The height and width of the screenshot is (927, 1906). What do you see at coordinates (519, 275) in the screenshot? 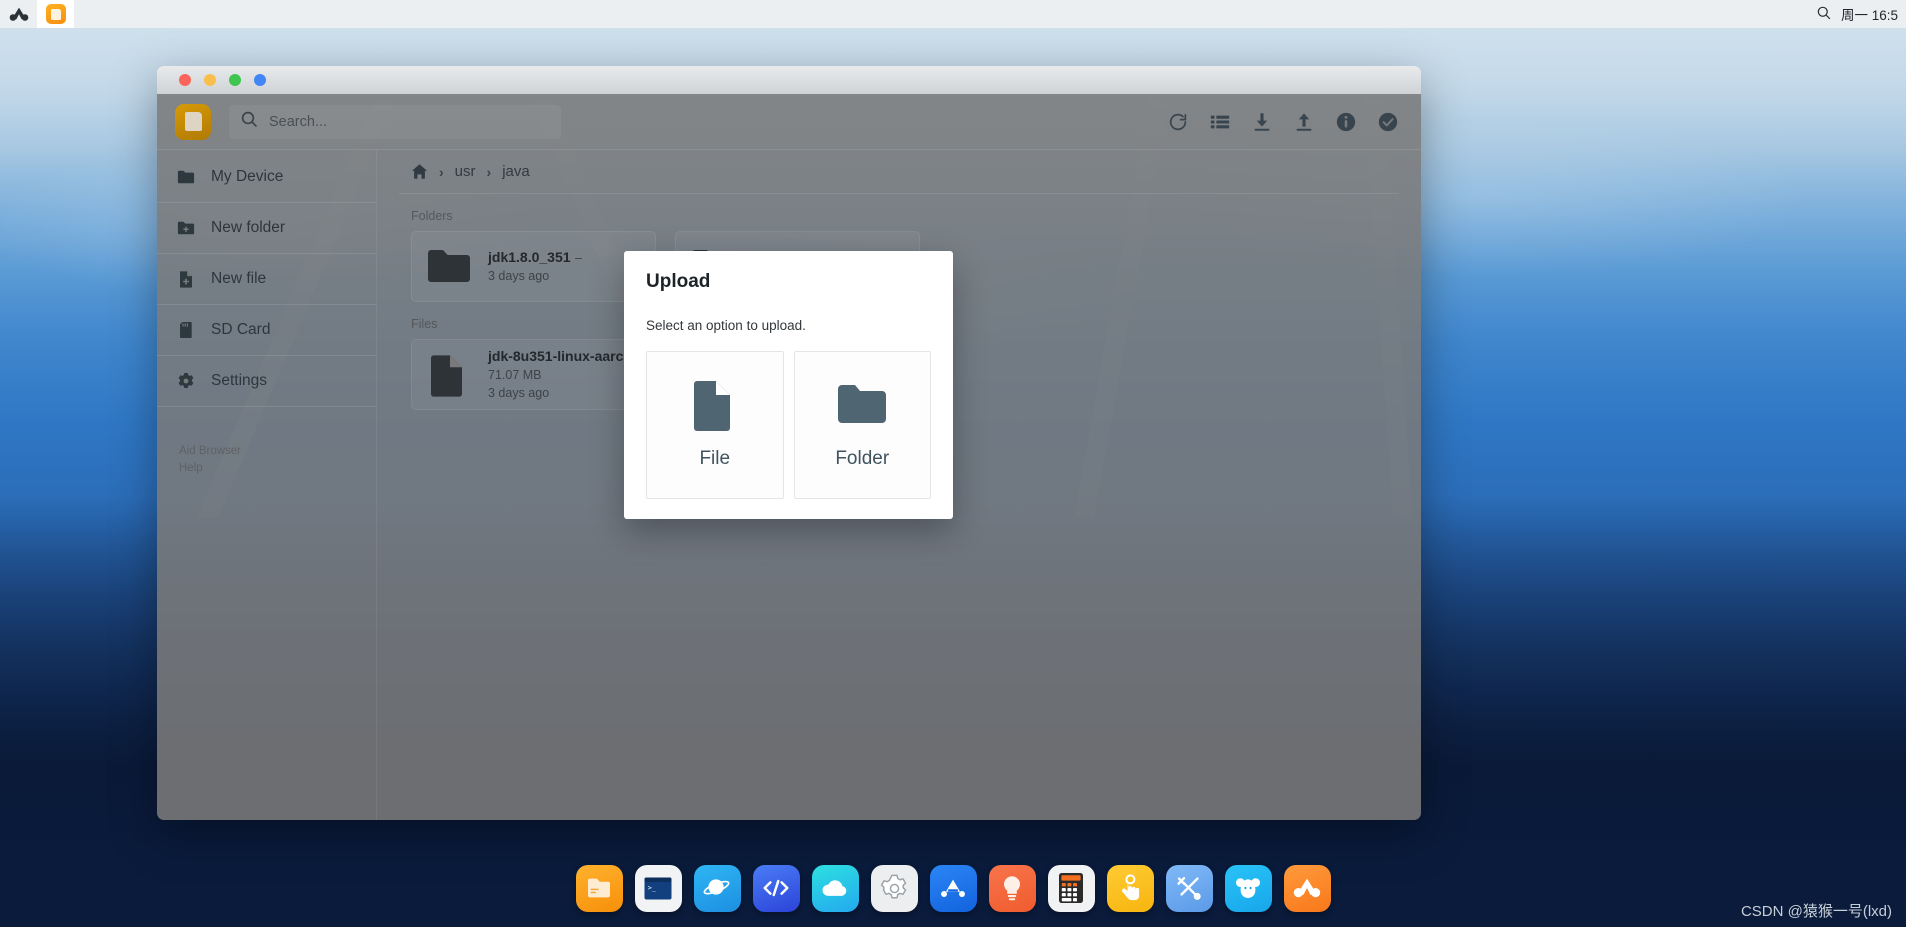
I see `folder-modified: 3 days ago` at bounding box center [519, 275].